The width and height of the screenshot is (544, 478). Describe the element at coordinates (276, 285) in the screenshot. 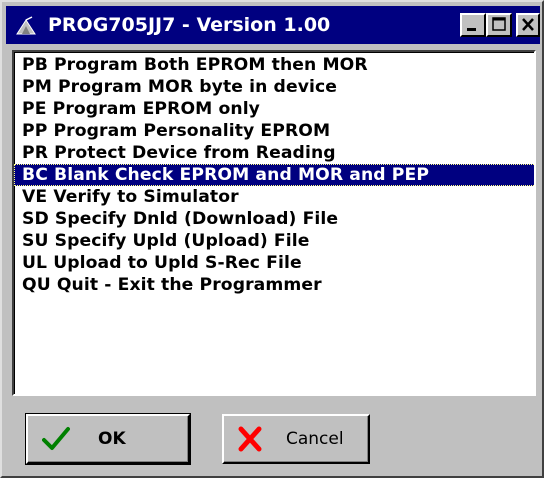

I see `list-item: QU Quit - Exit the Programmer` at that location.